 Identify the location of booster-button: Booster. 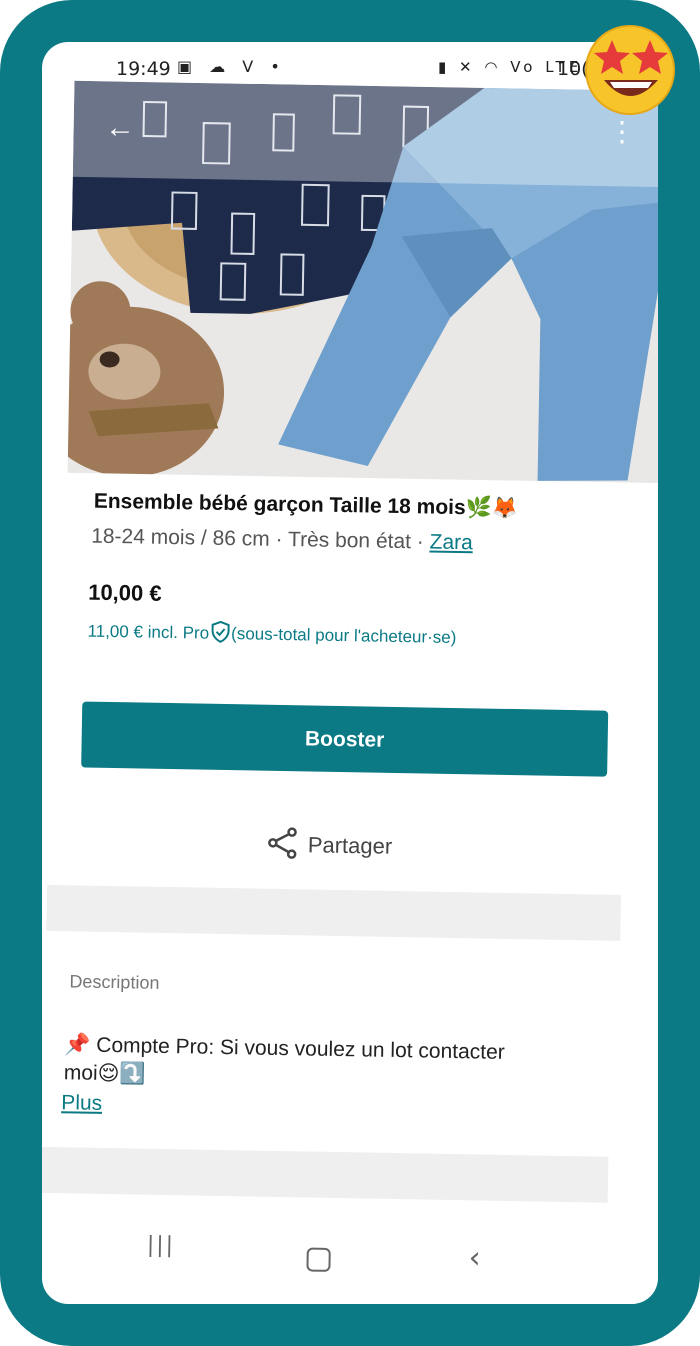
(345, 739).